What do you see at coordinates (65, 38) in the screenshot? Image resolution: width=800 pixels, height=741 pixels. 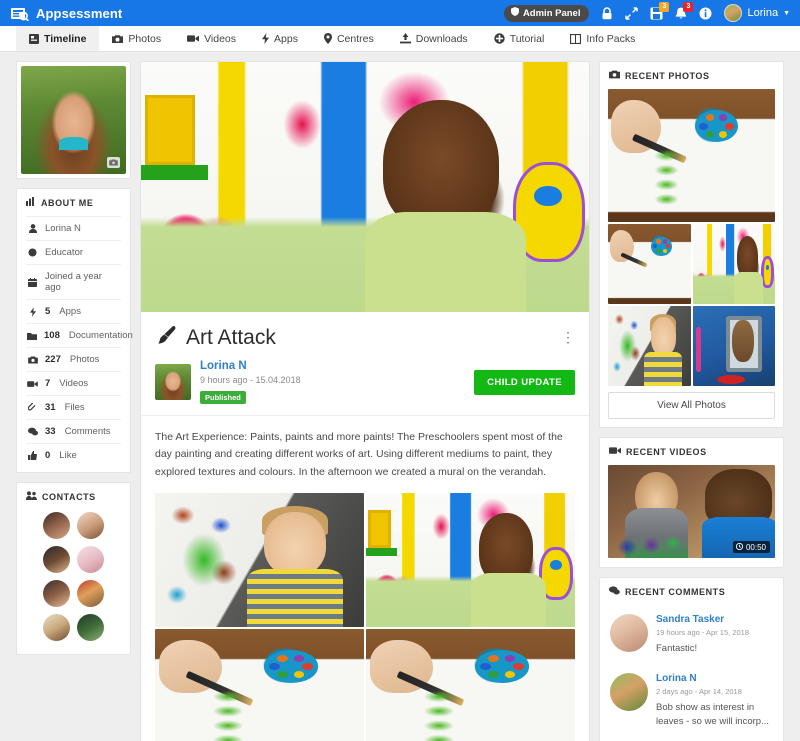 I see `tab-label: Timeline` at bounding box center [65, 38].